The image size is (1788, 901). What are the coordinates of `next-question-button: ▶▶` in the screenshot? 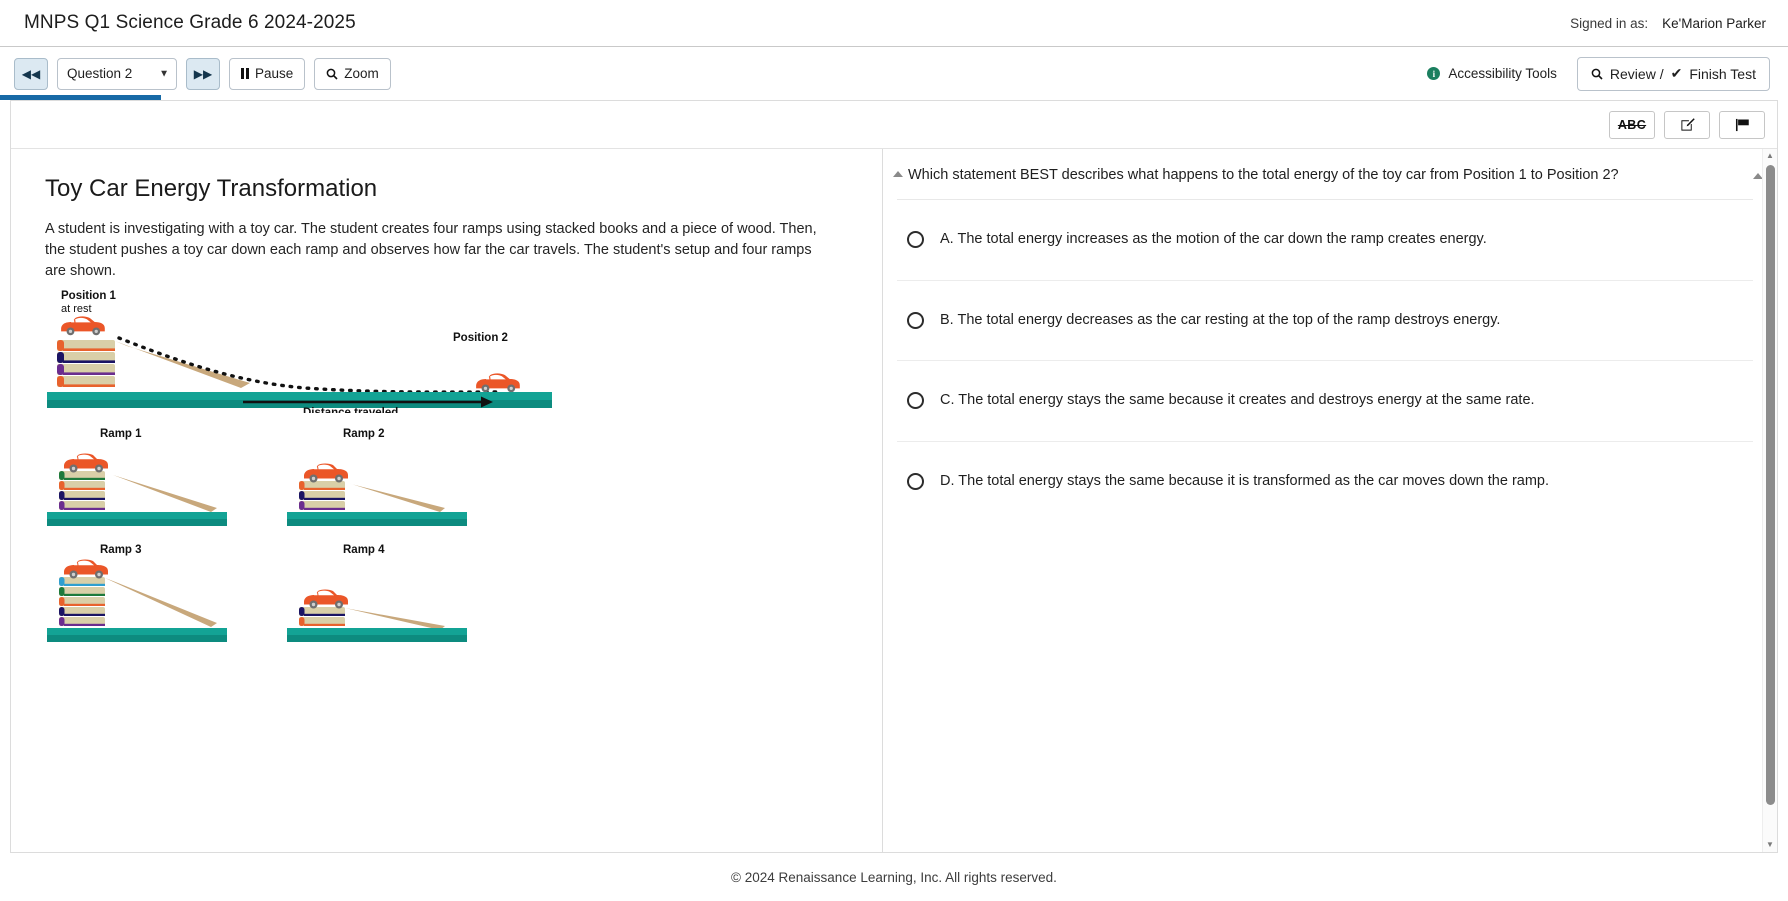 It's located at (203, 73).